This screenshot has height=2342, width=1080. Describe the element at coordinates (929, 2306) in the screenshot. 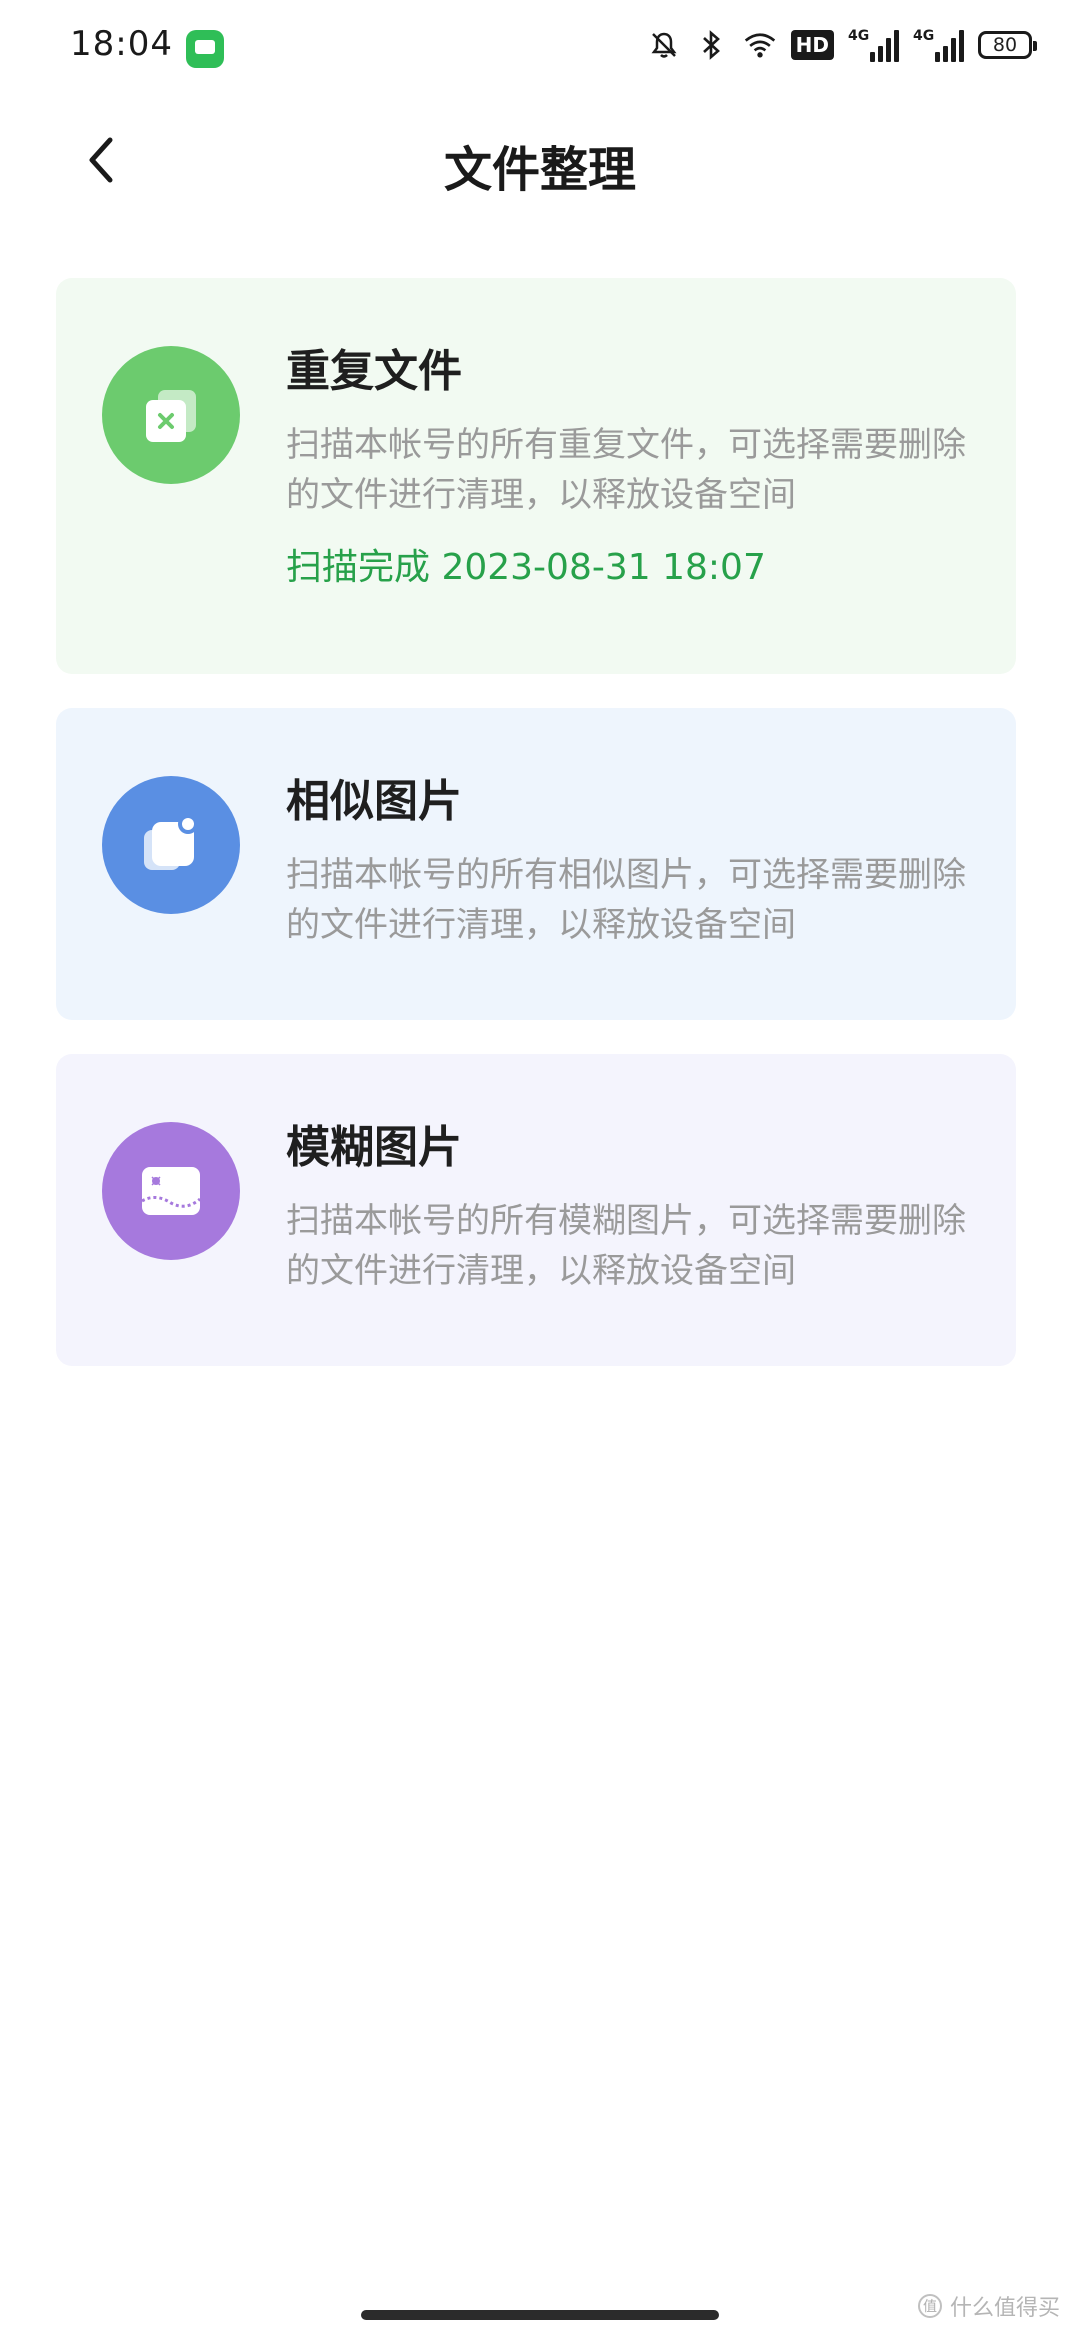

I see `watermark-badge-icon: 值` at that location.